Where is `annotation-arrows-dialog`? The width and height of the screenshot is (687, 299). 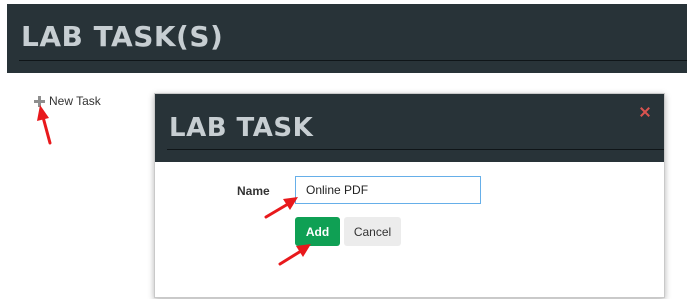
annotation-arrows-dialog is located at coordinates (287, 231).